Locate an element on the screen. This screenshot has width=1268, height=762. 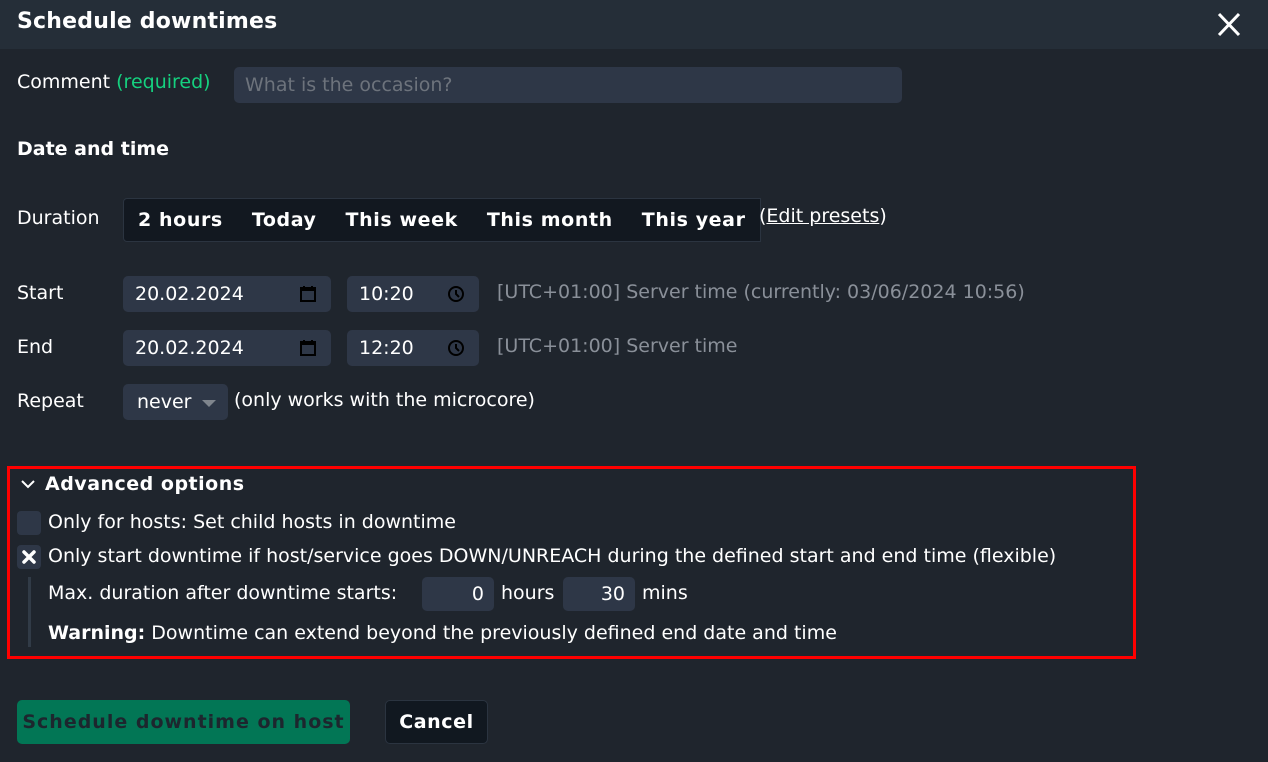
repeat-select: never is located at coordinates (175, 402).